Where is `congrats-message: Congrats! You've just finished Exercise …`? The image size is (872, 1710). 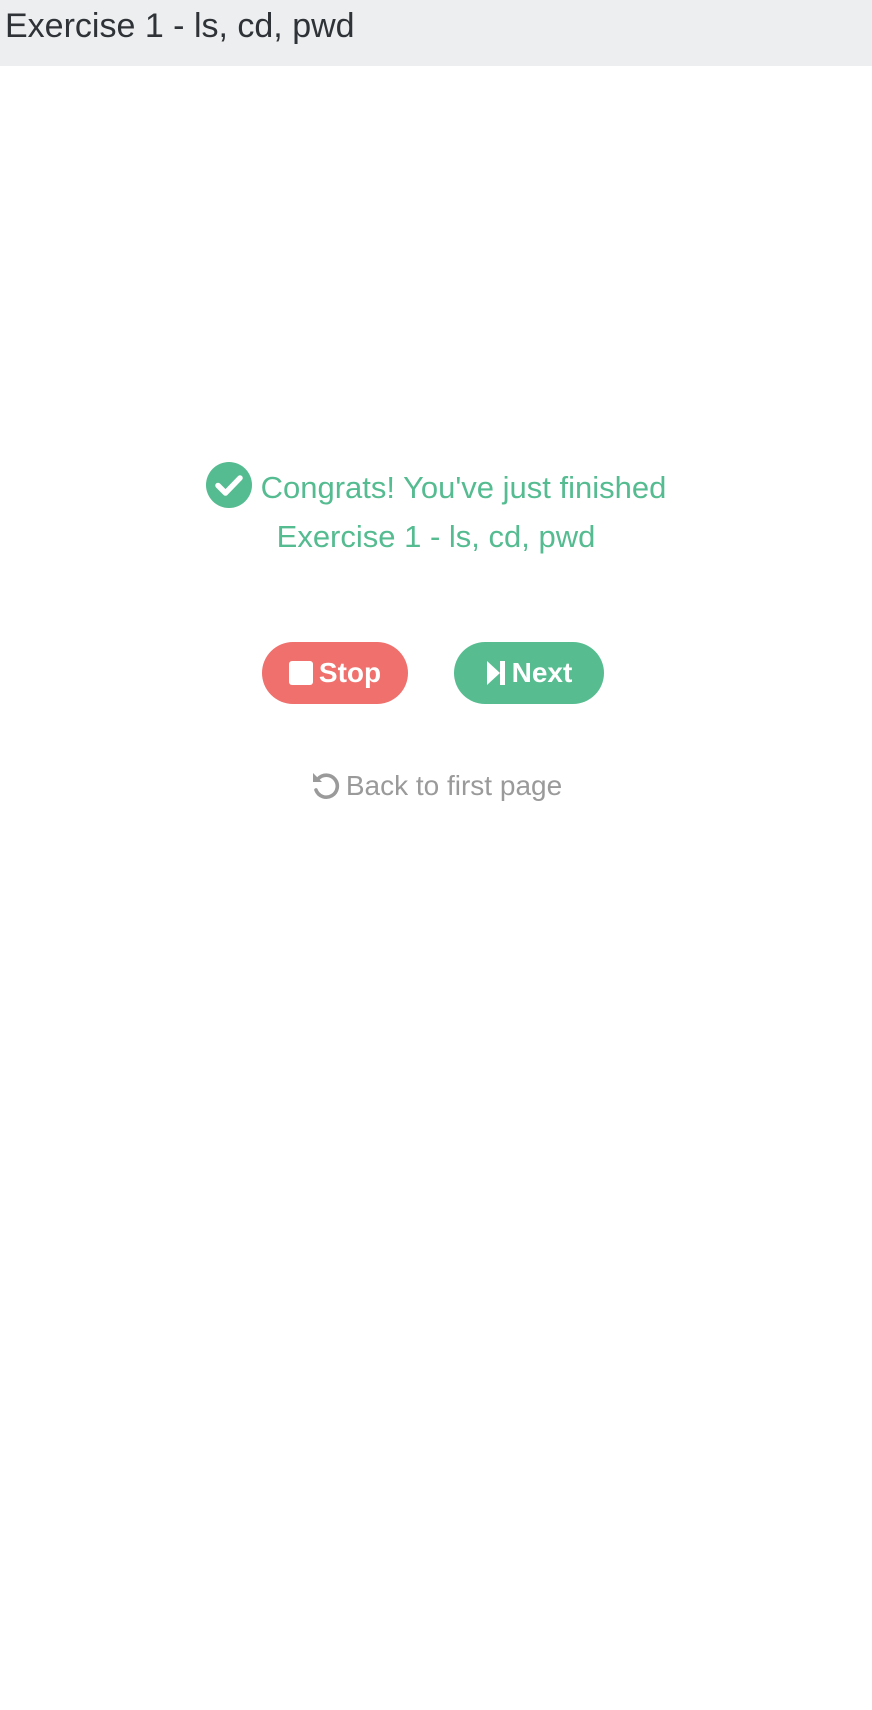
congrats-message: Congrats! You've just finished Exercise … is located at coordinates (436, 511).